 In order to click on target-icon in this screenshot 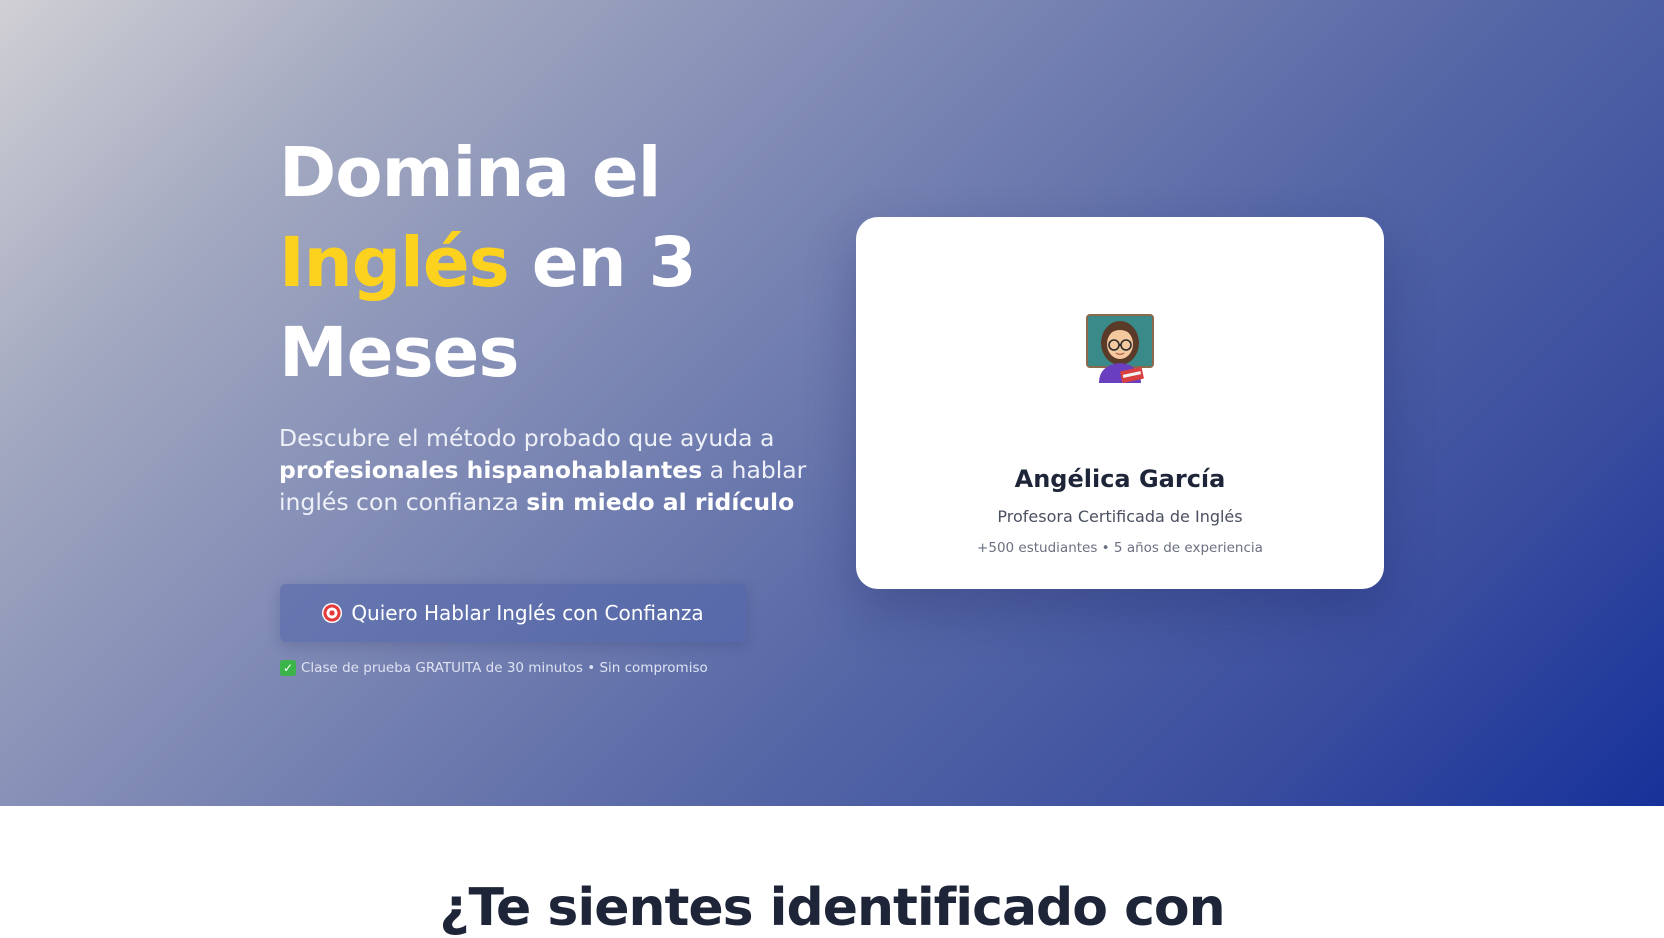, I will do `click(332, 613)`.